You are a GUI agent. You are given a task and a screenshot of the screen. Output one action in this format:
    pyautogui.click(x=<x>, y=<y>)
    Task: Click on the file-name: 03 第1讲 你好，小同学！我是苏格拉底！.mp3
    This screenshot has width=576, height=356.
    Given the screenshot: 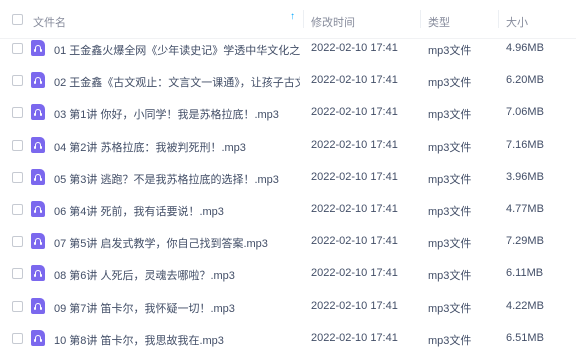 What is the action you would take?
    pyautogui.click(x=177, y=114)
    